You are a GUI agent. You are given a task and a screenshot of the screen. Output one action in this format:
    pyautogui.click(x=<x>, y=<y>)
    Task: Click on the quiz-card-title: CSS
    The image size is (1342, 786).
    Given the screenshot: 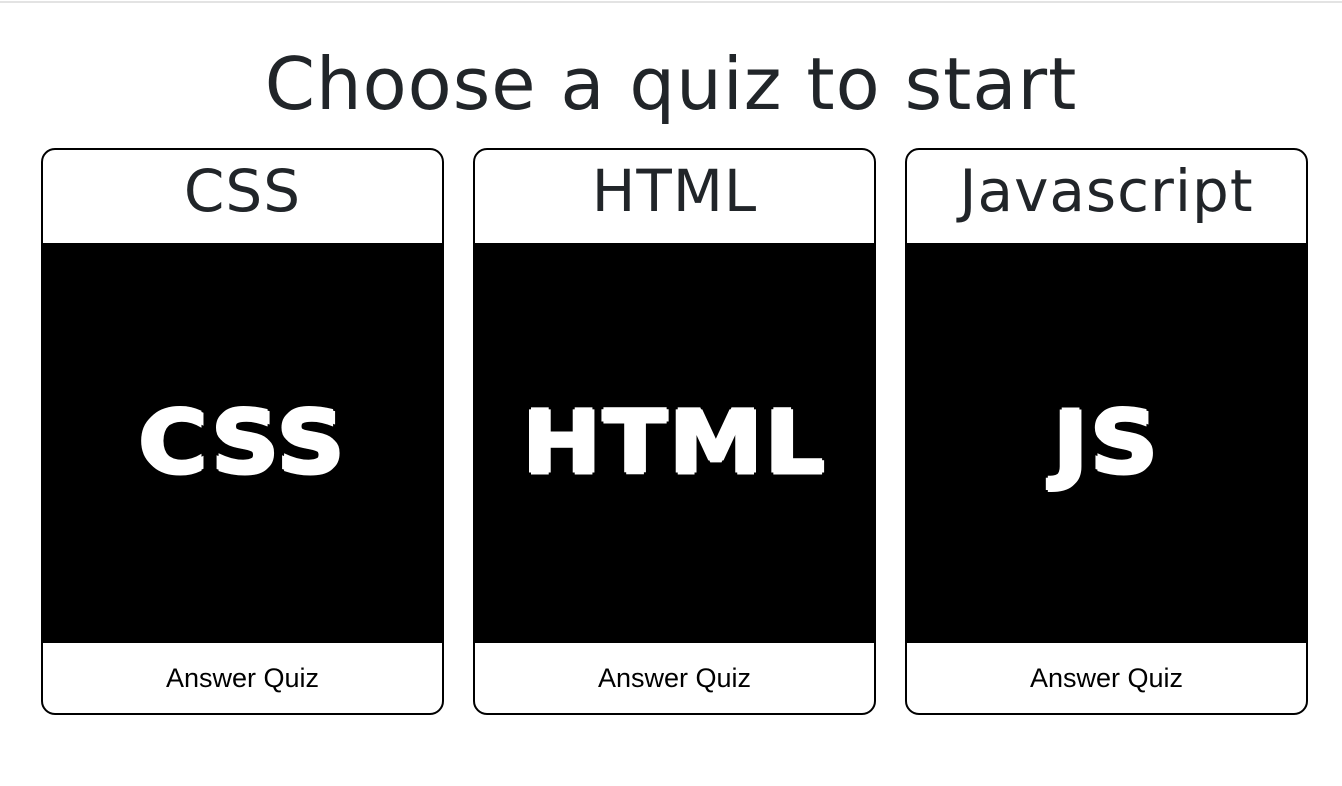 What is the action you would take?
    pyautogui.click(x=242, y=191)
    